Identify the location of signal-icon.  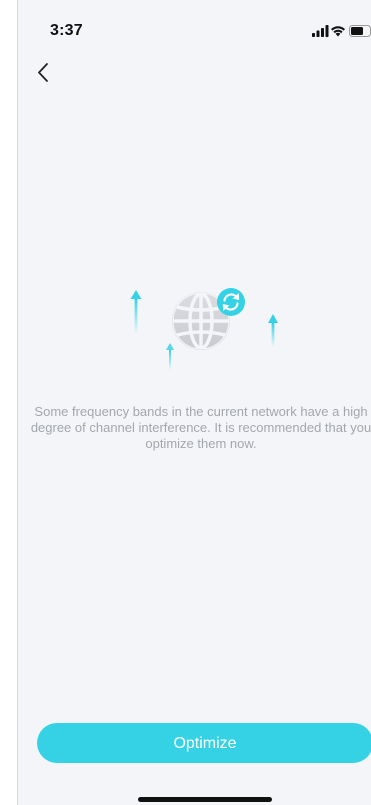
(320, 31).